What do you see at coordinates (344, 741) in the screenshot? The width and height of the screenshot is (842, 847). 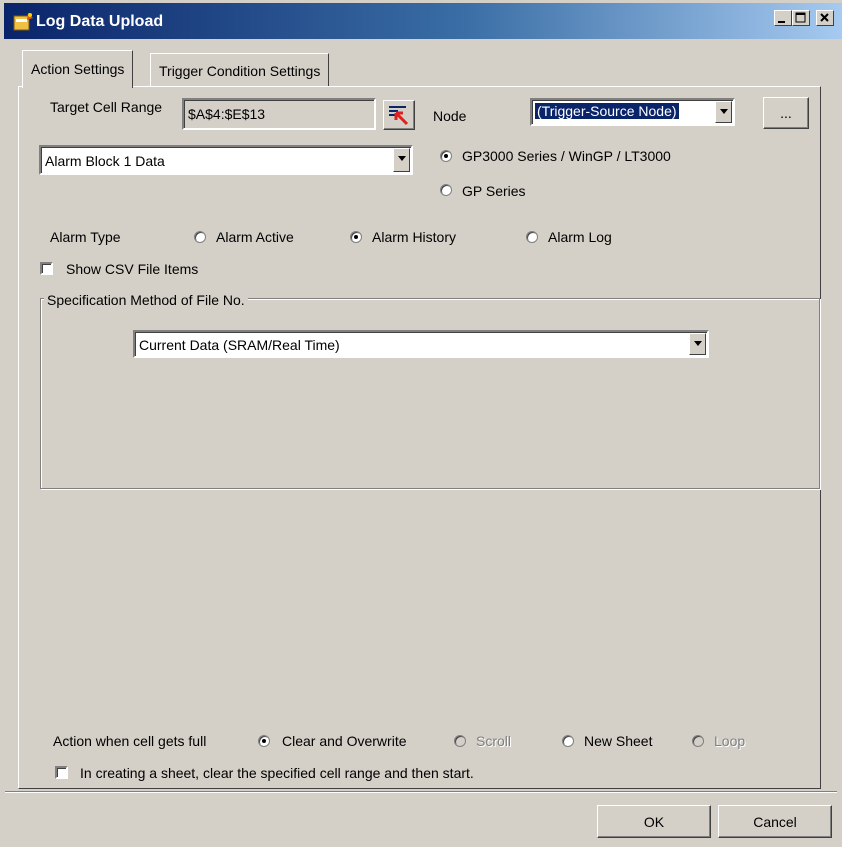 I see `clear-and-overwrite-label: Clear and Overwrite` at bounding box center [344, 741].